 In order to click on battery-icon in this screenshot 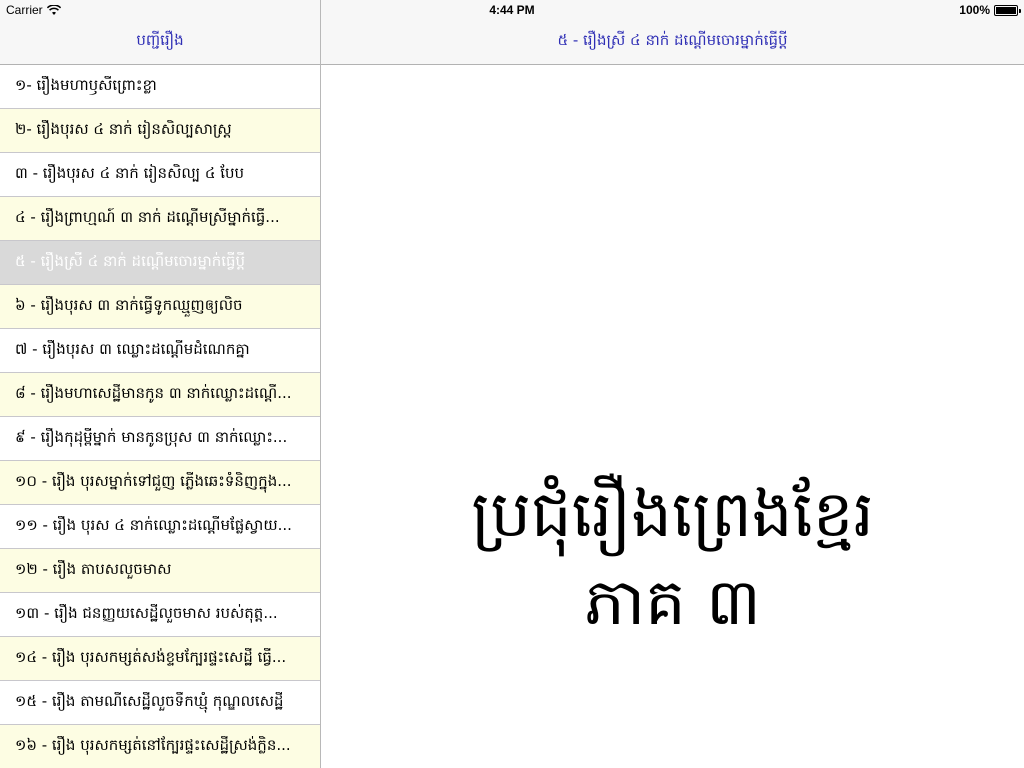, I will do `click(1007, 10)`.